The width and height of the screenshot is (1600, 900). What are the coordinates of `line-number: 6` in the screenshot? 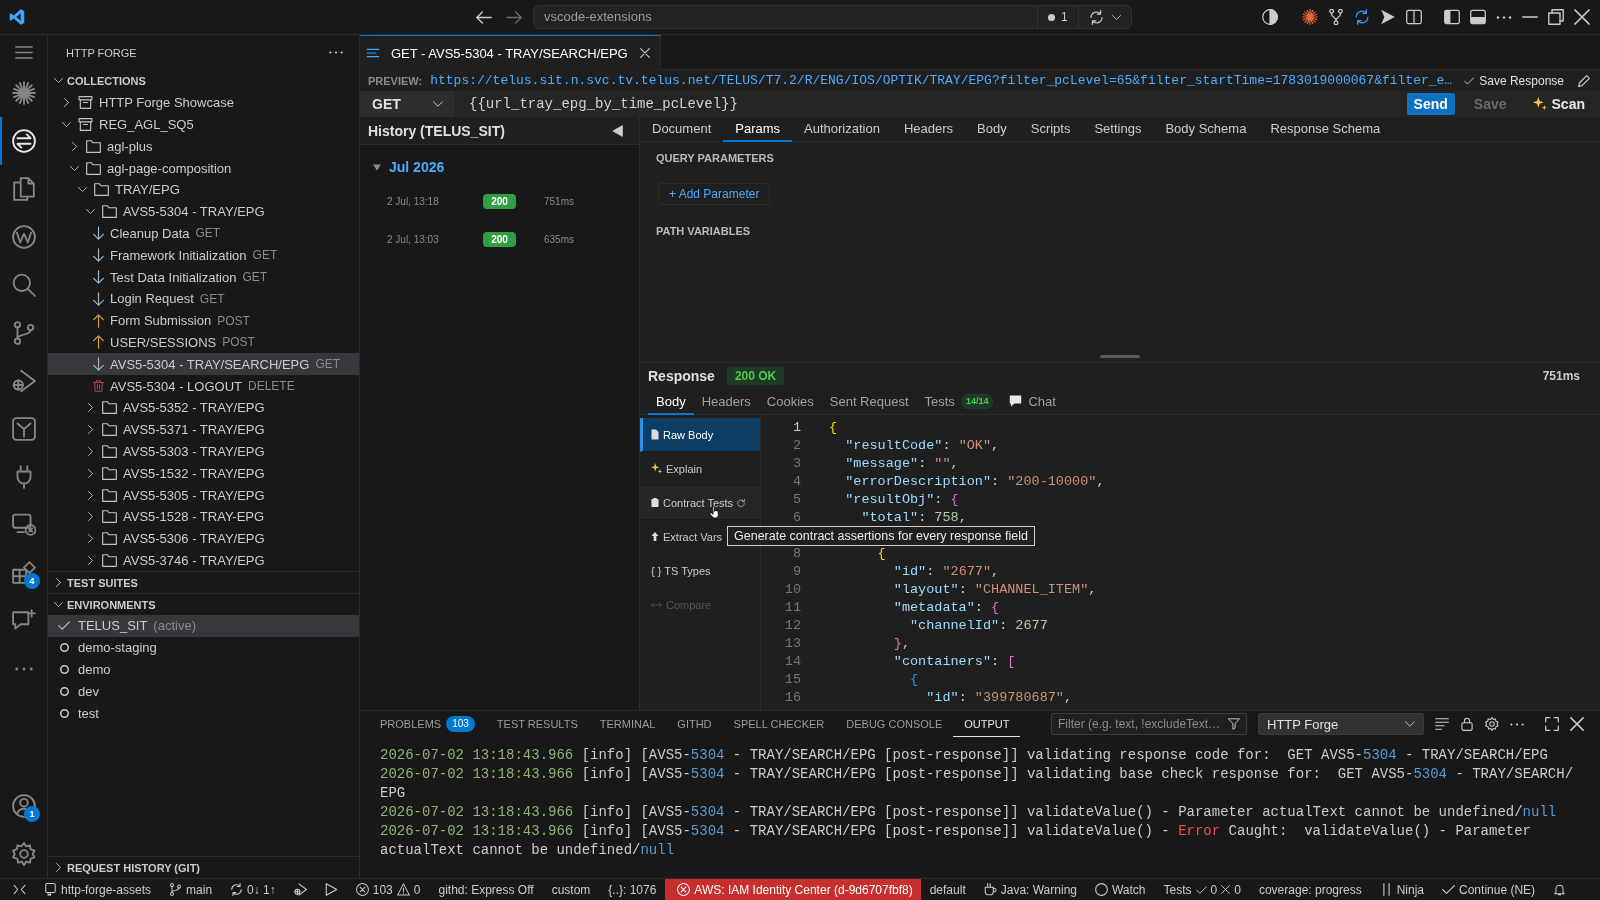 It's located at (796, 517).